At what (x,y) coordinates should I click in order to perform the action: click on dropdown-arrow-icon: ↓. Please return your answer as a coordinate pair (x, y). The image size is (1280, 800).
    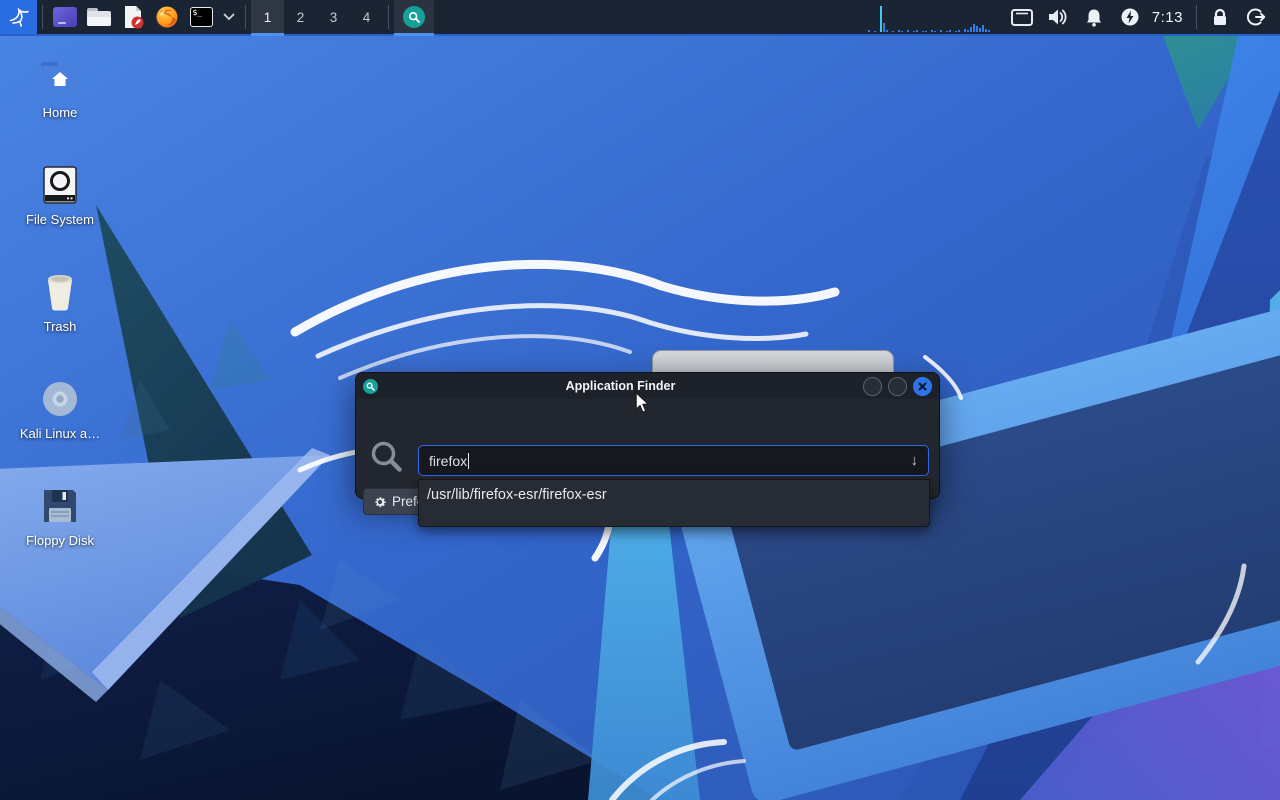
    Looking at the image, I should click on (915, 460).